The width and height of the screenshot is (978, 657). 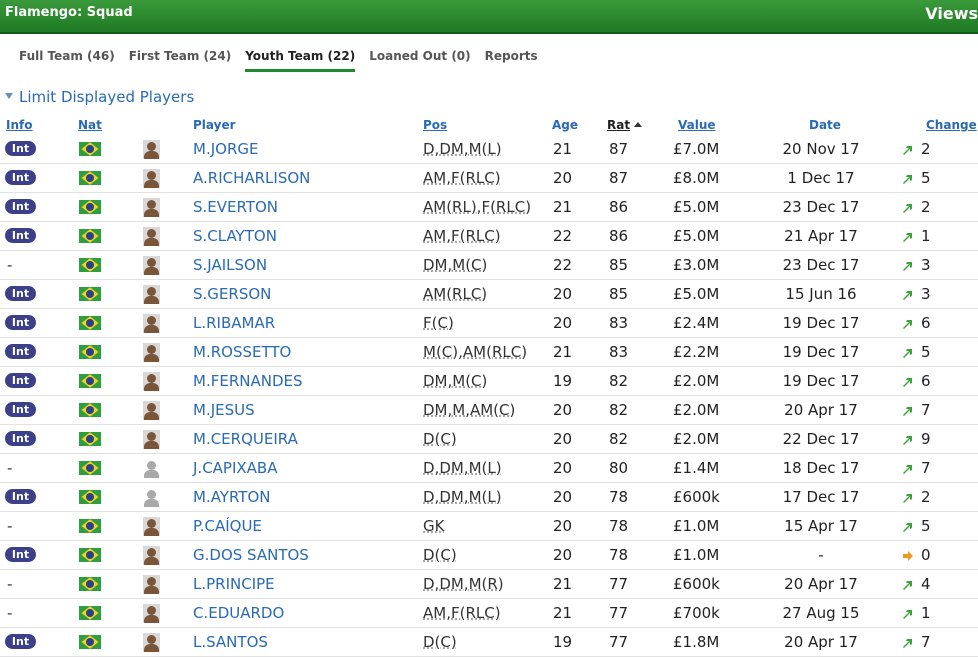 I want to click on tab-first-team: First Team (24), so click(x=180, y=60).